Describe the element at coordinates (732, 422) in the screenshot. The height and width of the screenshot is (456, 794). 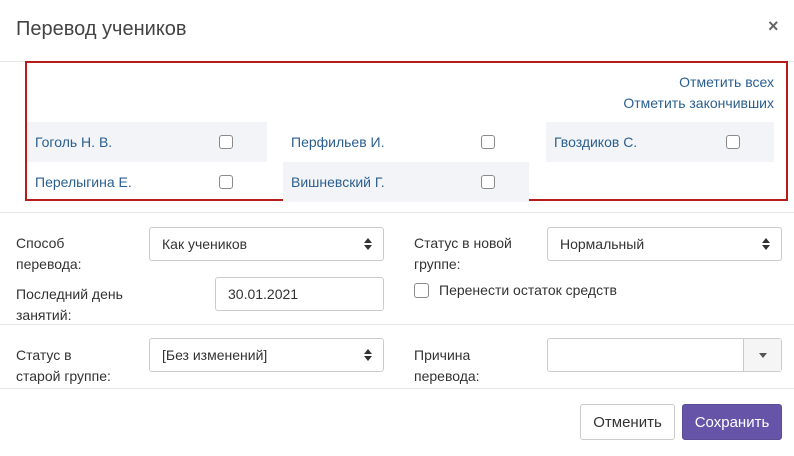
I see `save-button: Сохранить` at that location.